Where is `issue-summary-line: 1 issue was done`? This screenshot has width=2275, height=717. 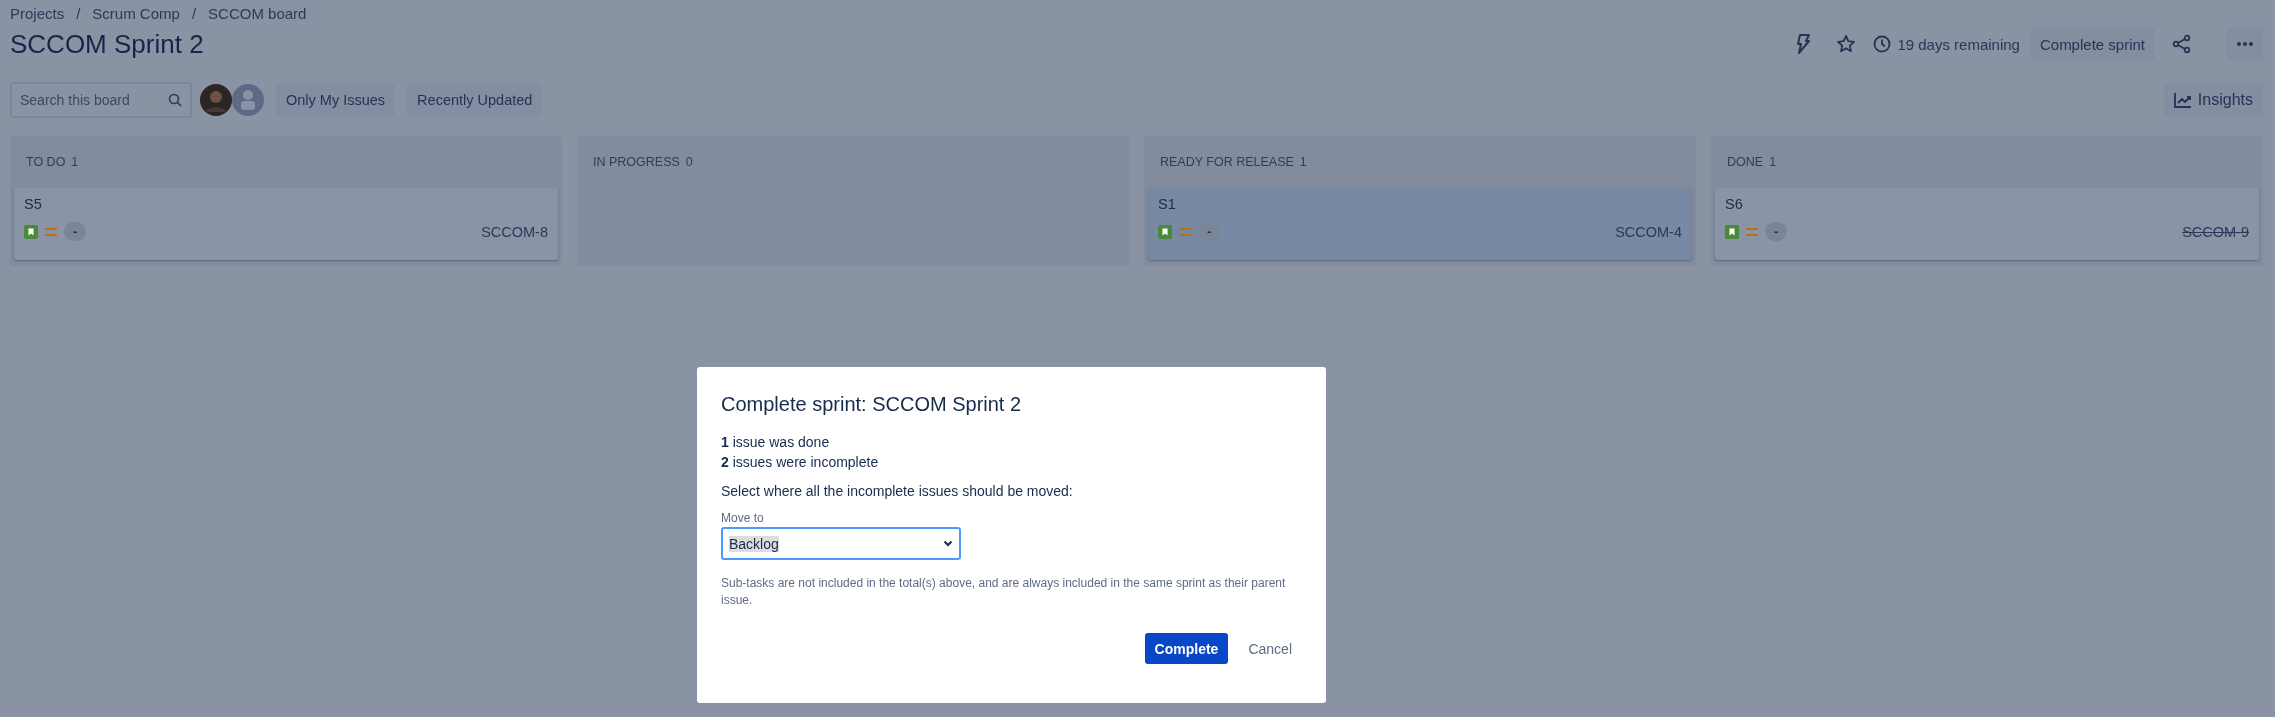 issue-summary-line: 1 issue was done is located at coordinates (776, 442).